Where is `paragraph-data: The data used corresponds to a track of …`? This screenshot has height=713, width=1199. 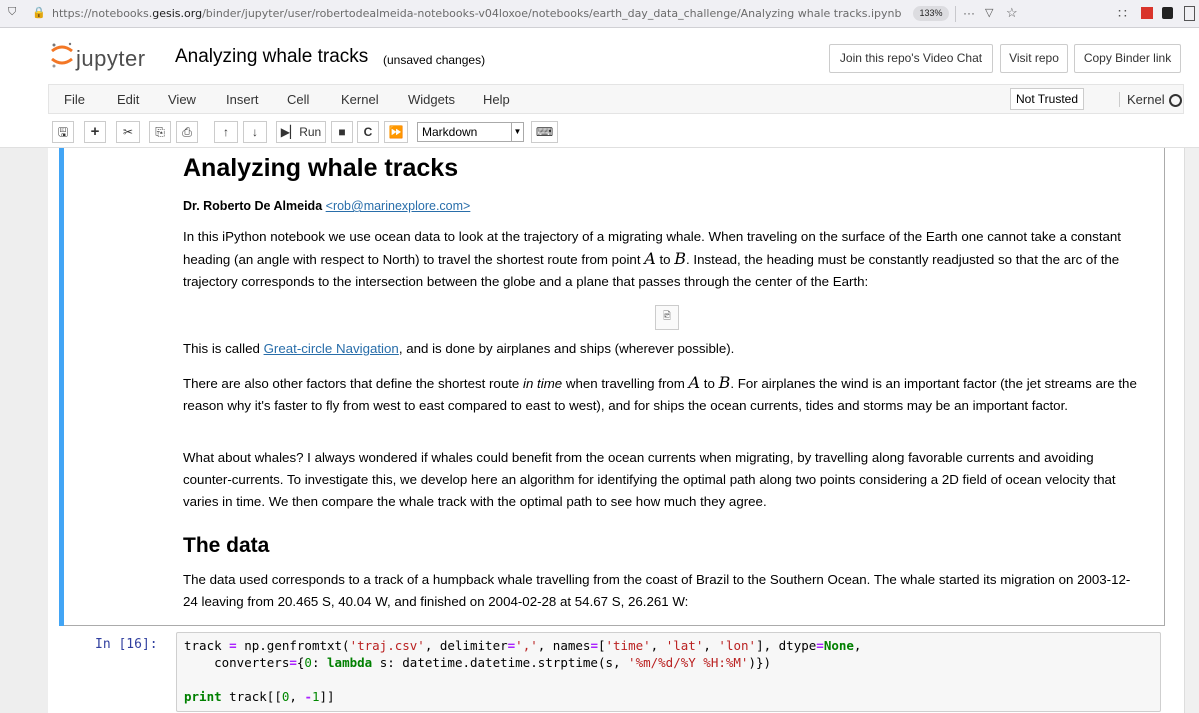
paragraph-data: The data used corresponds to a track of … is located at coordinates (657, 590).